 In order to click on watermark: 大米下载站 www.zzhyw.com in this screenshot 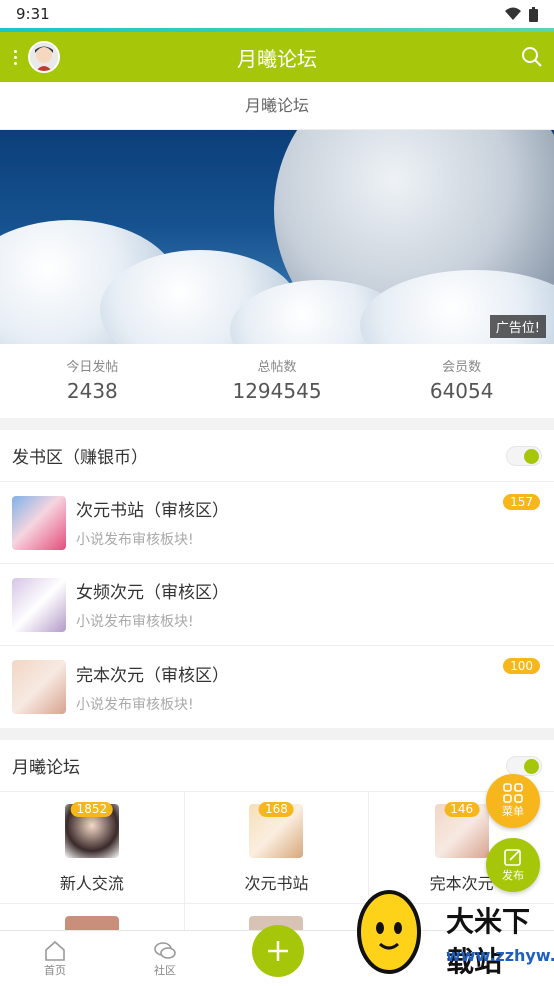, I will do `click(429, 932)`.